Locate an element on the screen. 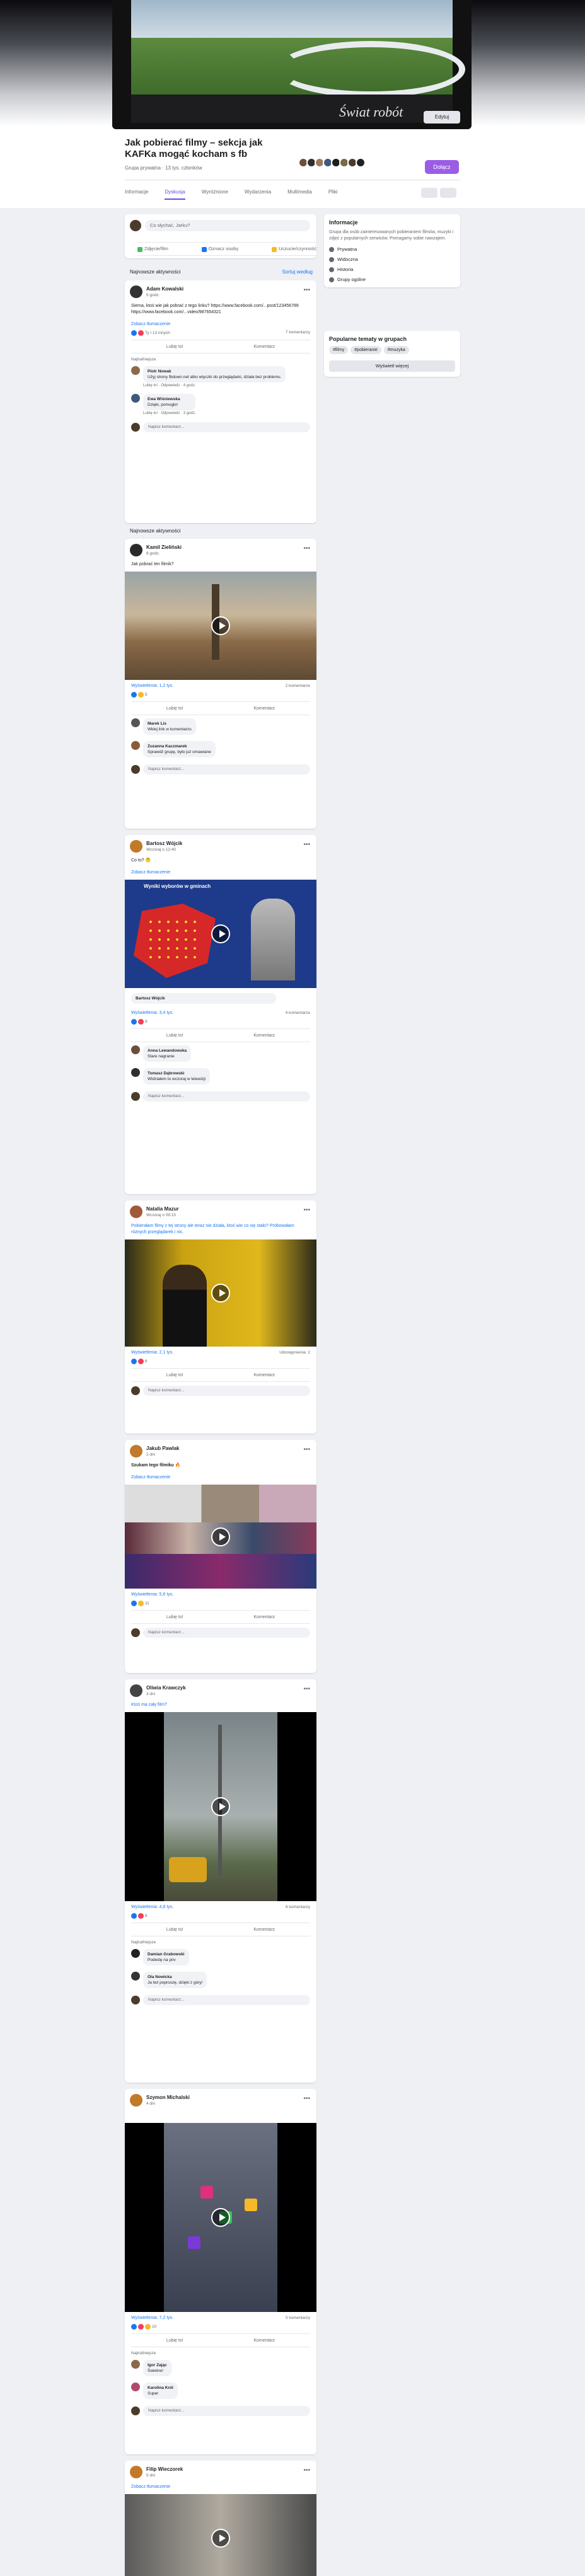 The image size is (585, 2576). comment-author: Zuzanna Kaczmarek is located at coordinates (179, 746).